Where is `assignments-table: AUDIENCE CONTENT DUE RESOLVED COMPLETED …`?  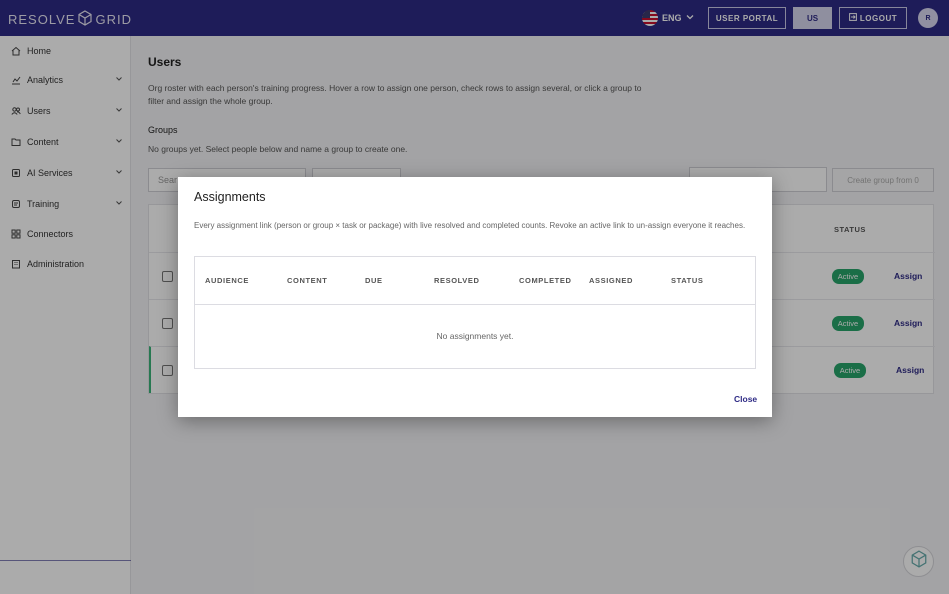 assignments-table: AUDIENCE CONTENT DUE RESOLVED COMPLETED … is located at coordinates (475, 312).